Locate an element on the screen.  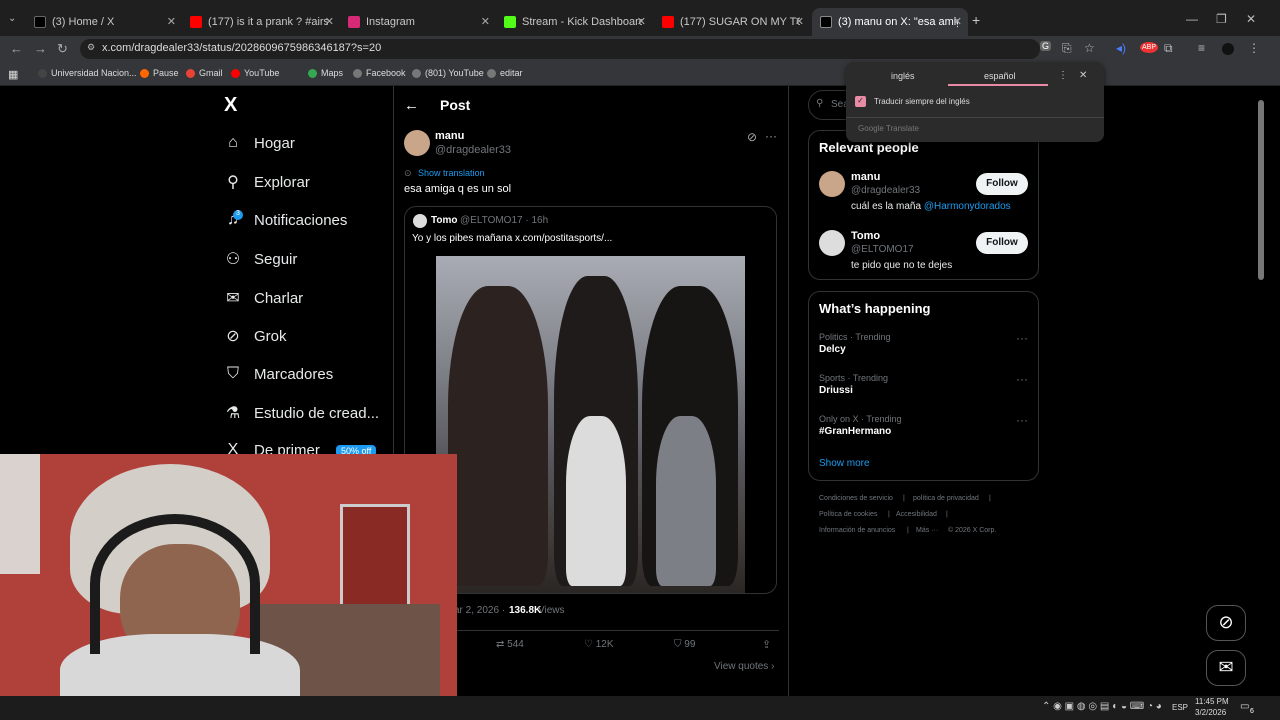
bookmark-item: editar is located at coordinates (505, 73).